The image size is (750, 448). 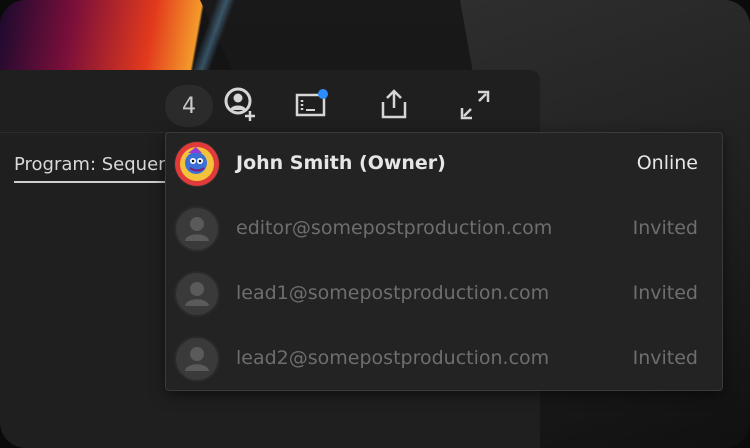 What do you see at coordinates (90, 164) in the screenshot?
I see `program-monitor-tab: Program: Sequence` at bounding box center [90, 164].